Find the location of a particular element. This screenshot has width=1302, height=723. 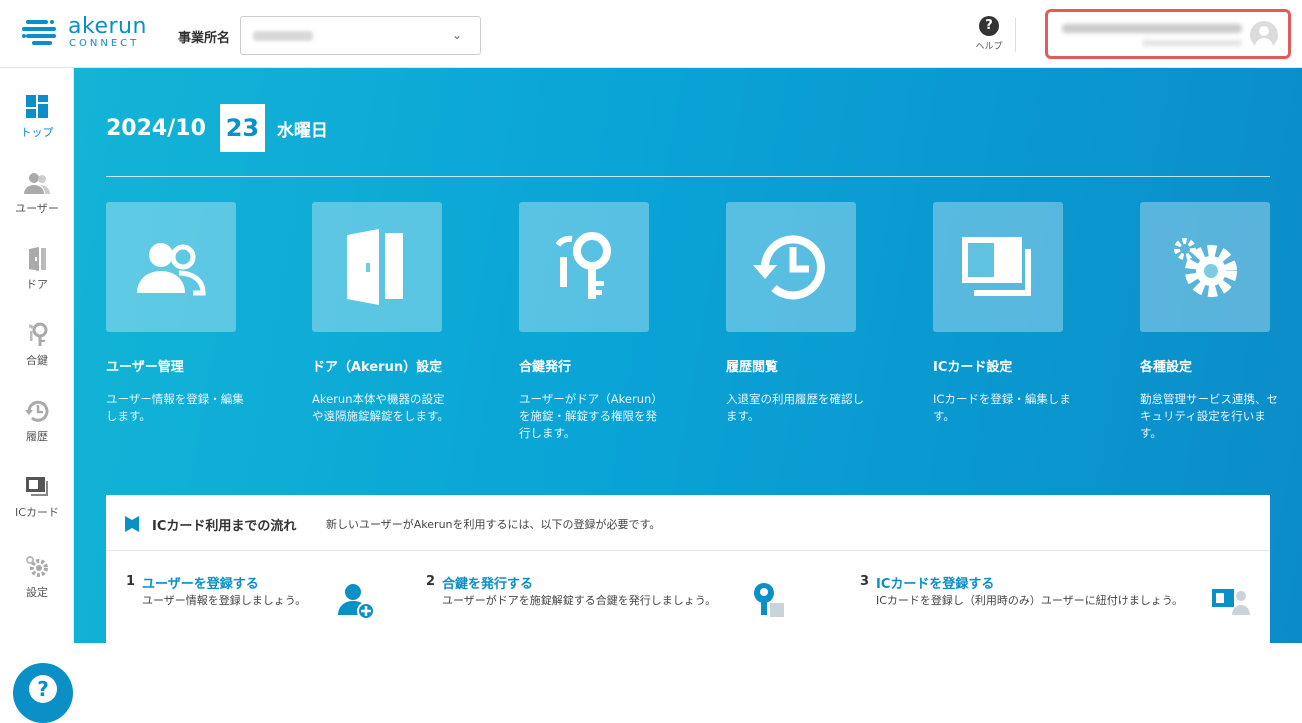

sidebar-item-label: 合鍵 is located at coordinates (37, 360).